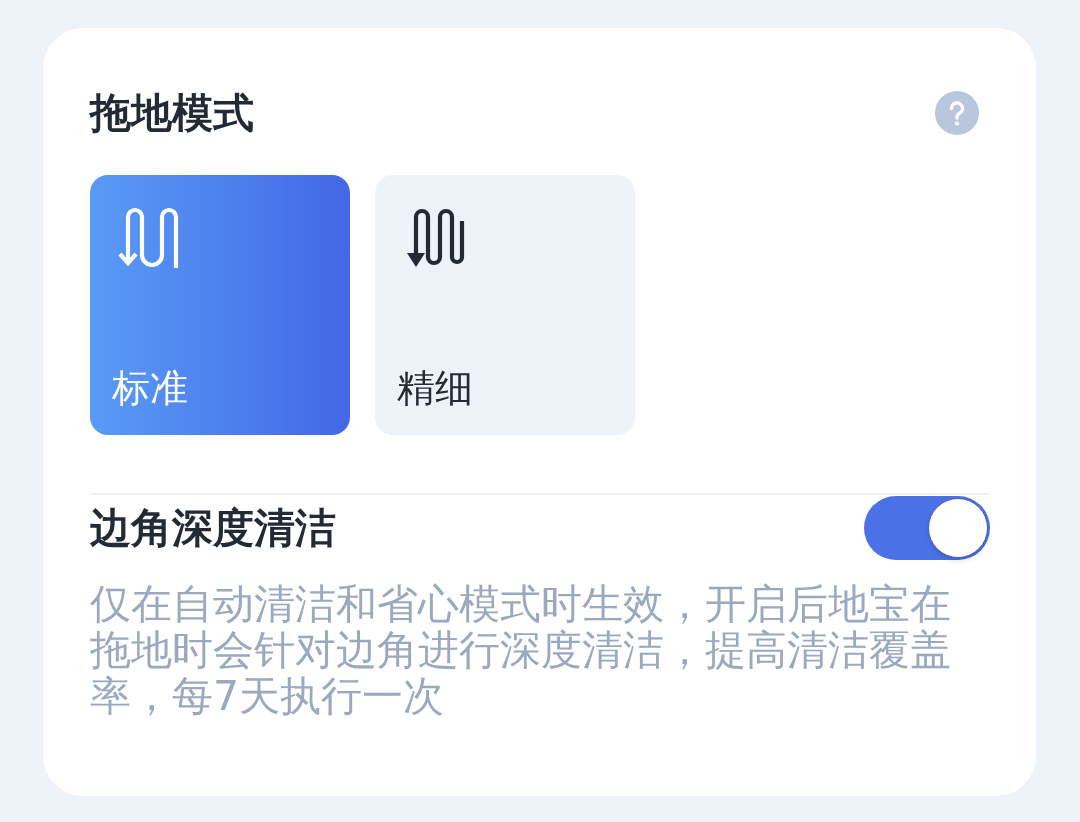 The height and width of the screenshot is (822, 1080). Describe the element at coordinates (213, 528) in the screenshot. I see `setting-label: 边角深度清洁` at that location.